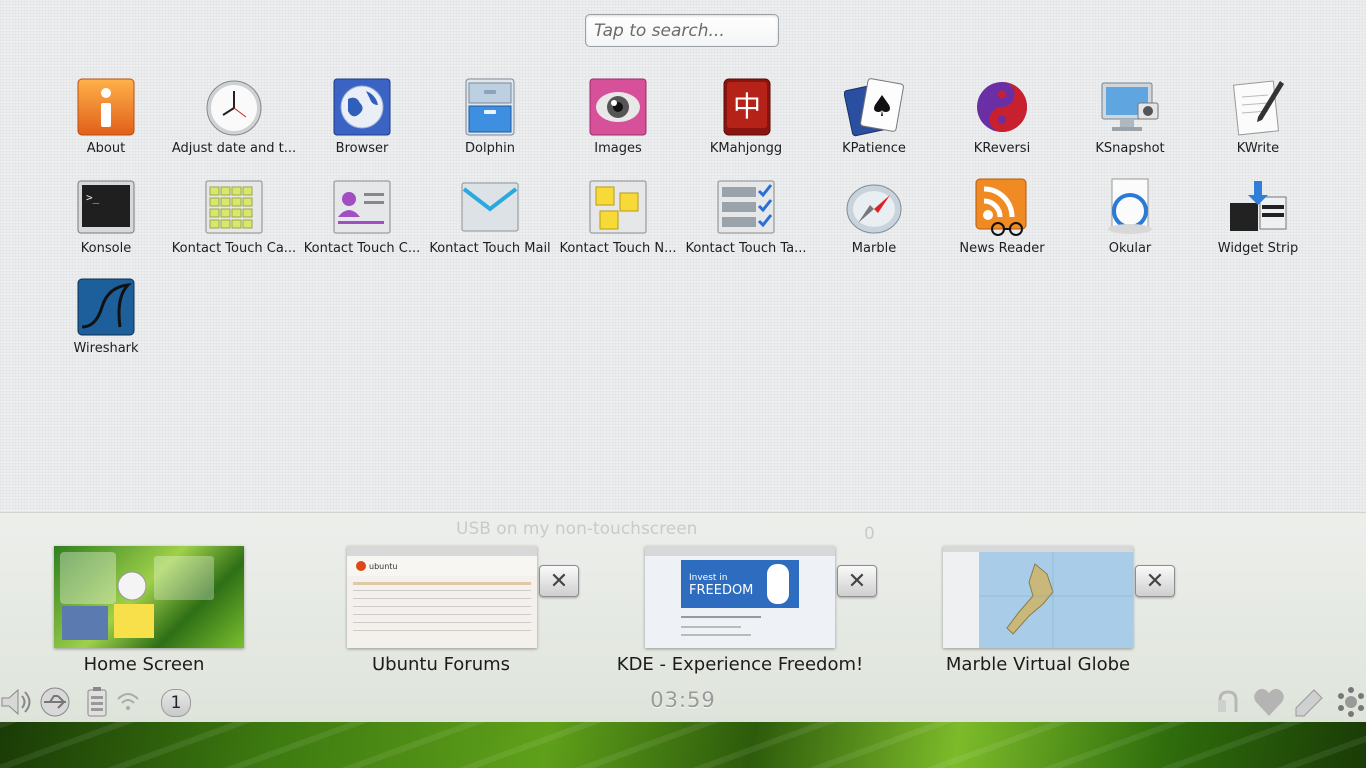  I want to click on app-label: KPatience, so click(874, 148).